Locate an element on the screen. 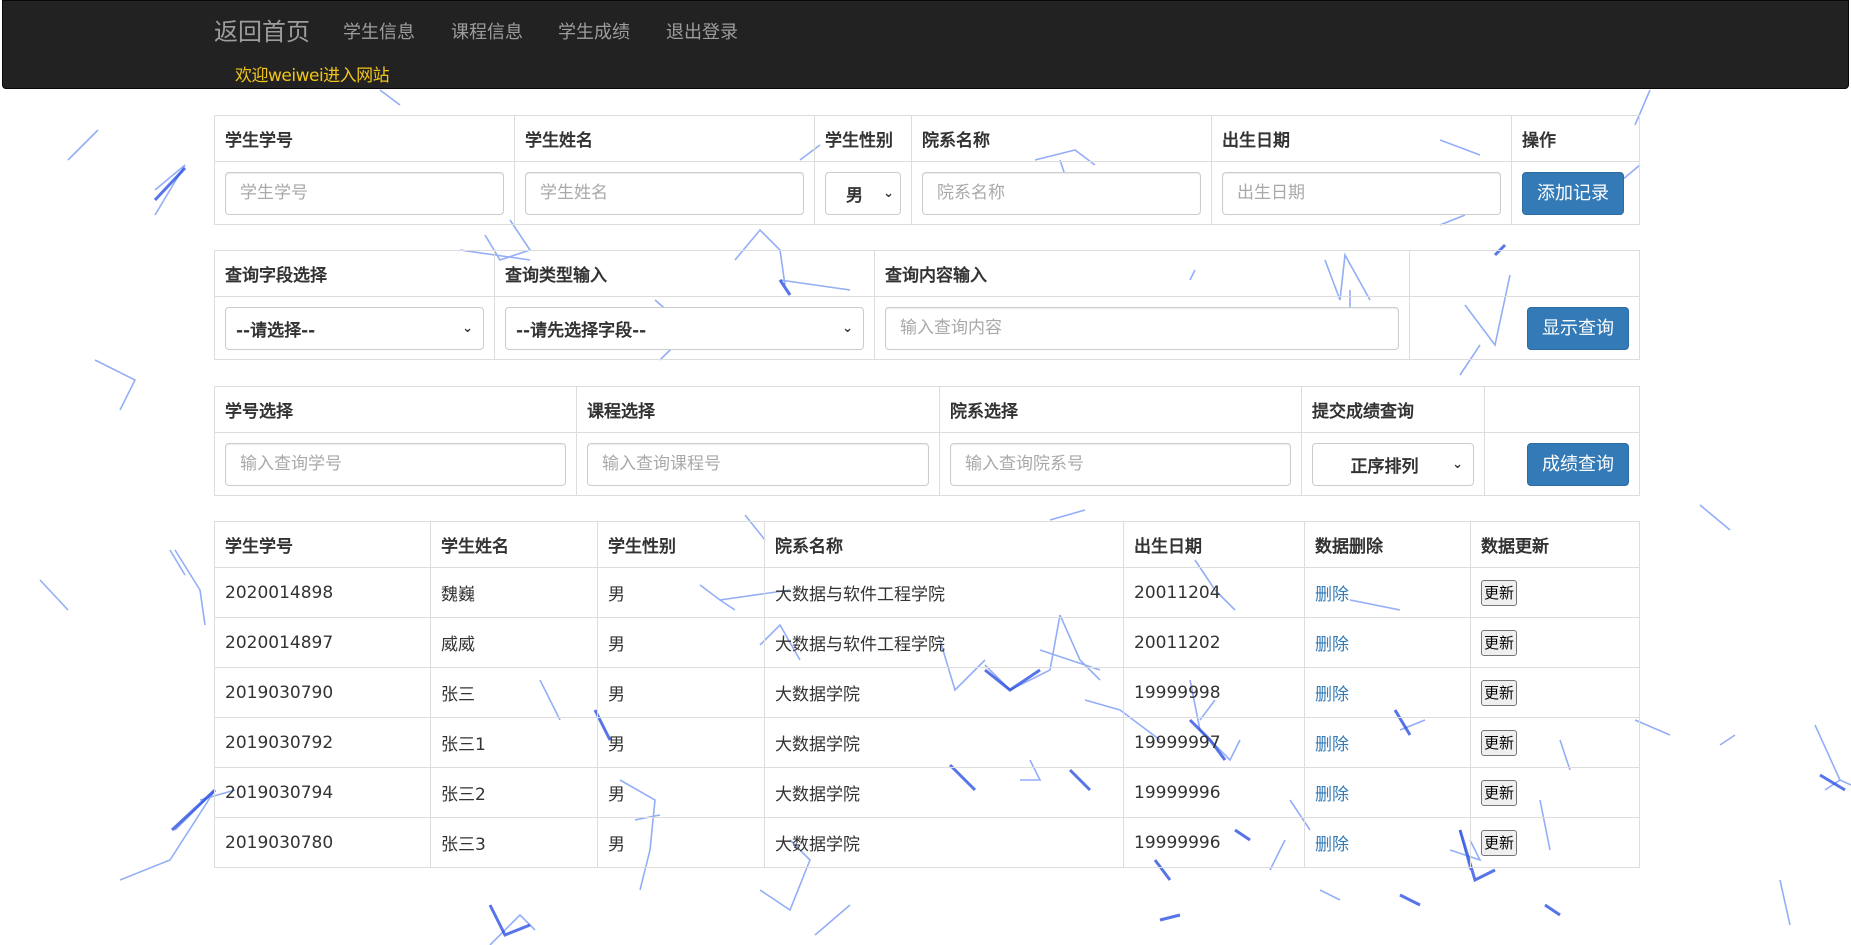 This screenshot has height=945, width=1851. cell-birth-date: 20011202 is located at coordinates (1214, 642).